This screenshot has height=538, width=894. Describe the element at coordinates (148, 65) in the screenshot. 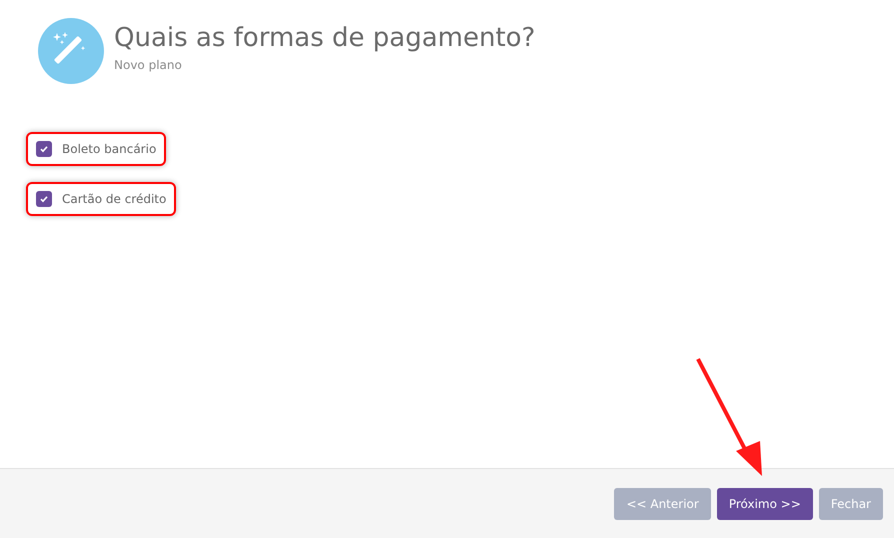

I see `page-subtitle: Novo plano` at that location.